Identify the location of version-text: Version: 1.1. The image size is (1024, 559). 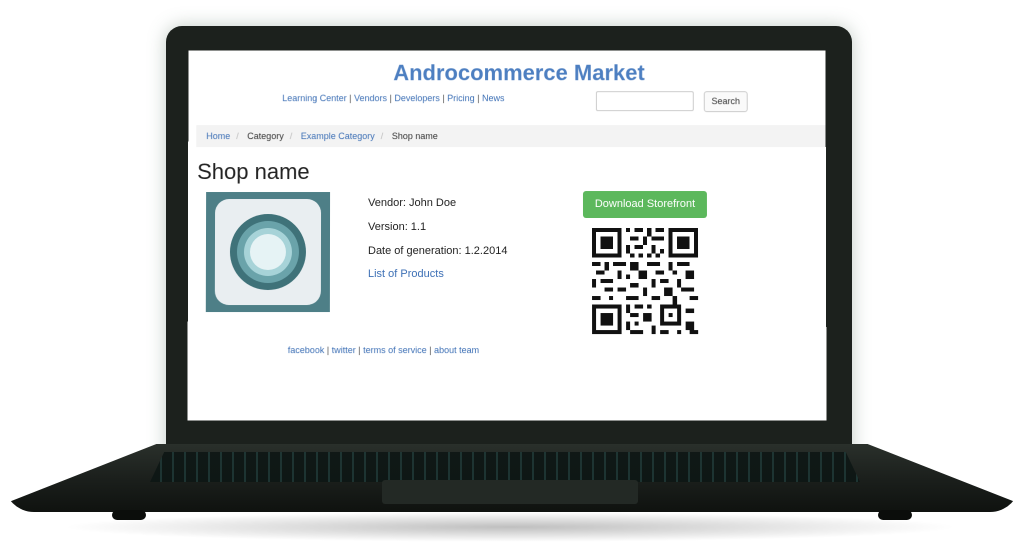
(397, 227).